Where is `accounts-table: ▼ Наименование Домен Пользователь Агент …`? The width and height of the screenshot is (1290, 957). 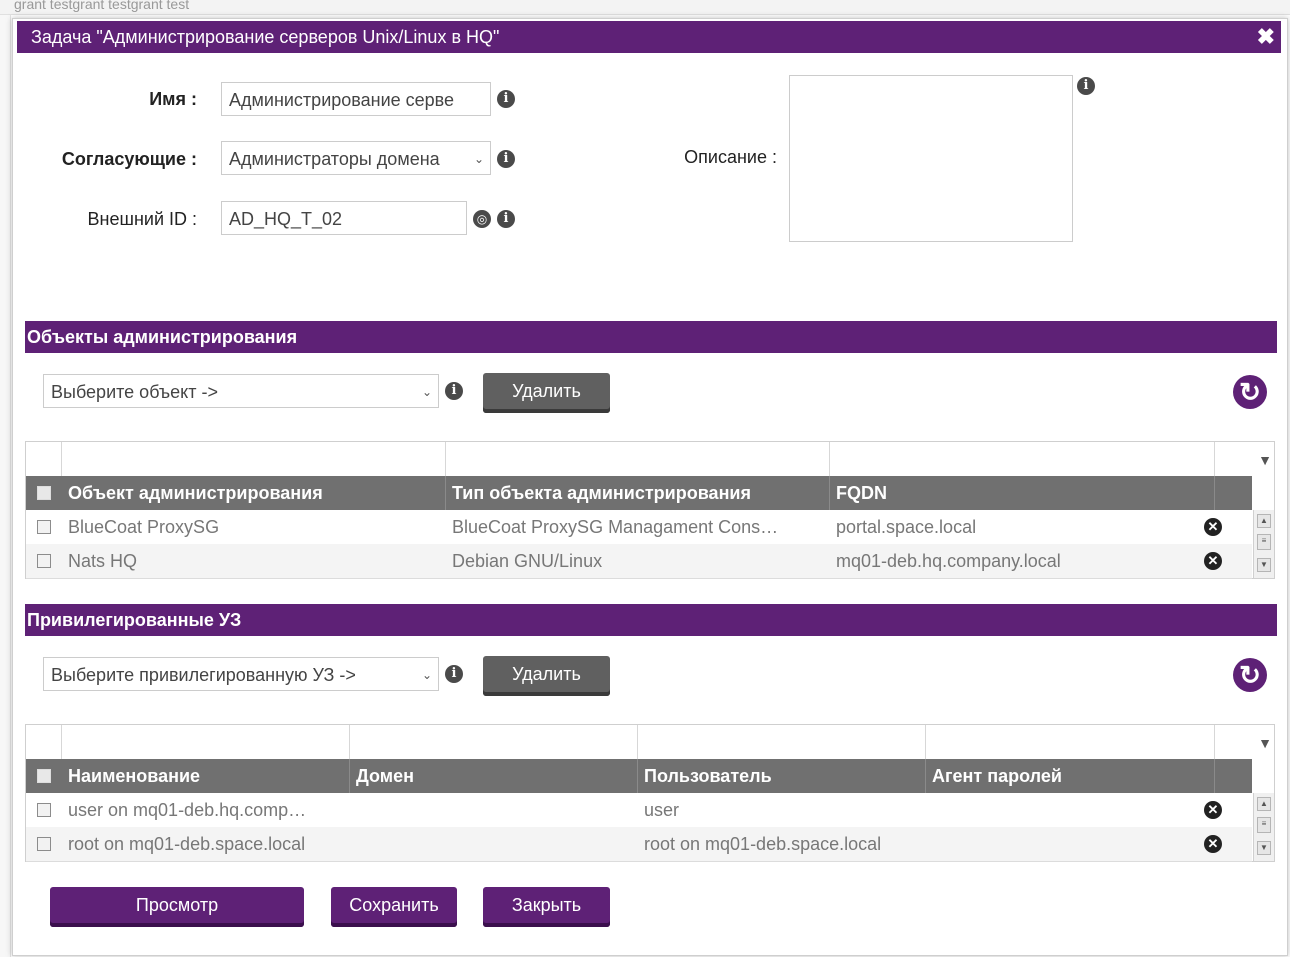
accounts-table: ▼ Наименование Домен Пользователь Агент … is located at coordinates (650, 793).